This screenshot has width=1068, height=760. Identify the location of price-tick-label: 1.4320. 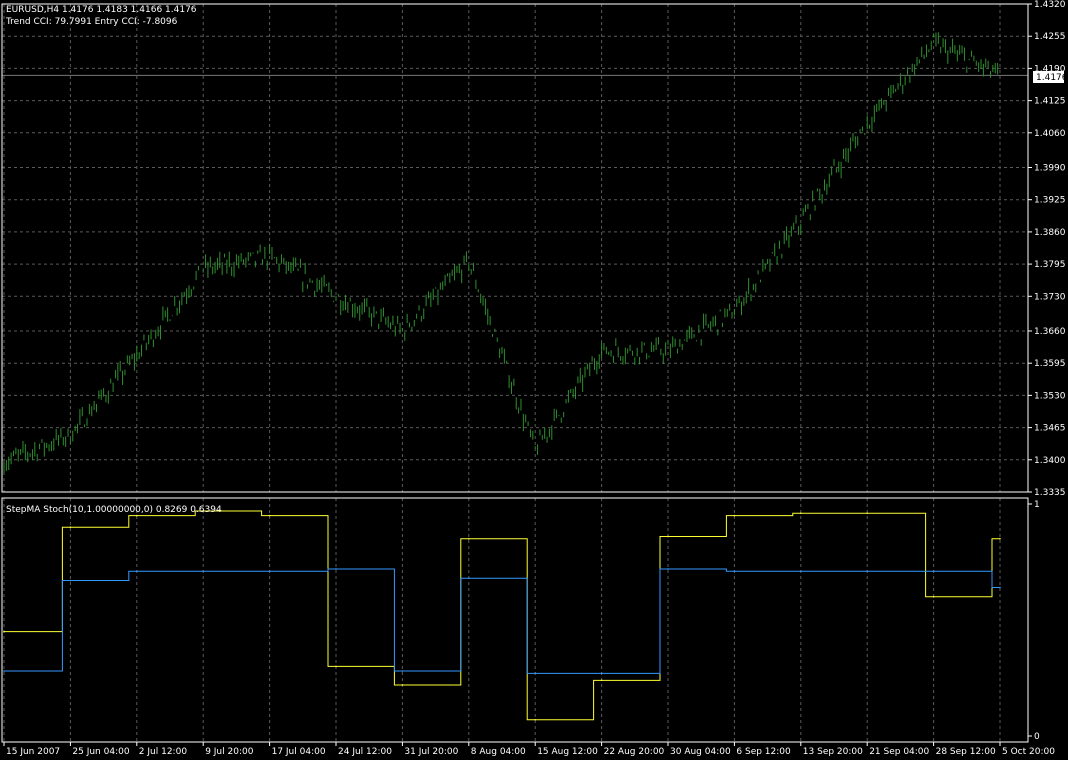
(1050, 5).